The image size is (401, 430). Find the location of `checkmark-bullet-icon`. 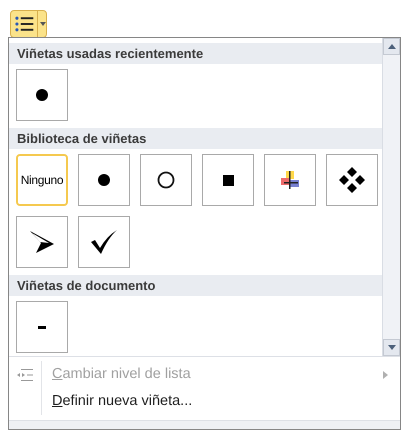

checkmark-bullet-icon is located at coordinates (104, 242).